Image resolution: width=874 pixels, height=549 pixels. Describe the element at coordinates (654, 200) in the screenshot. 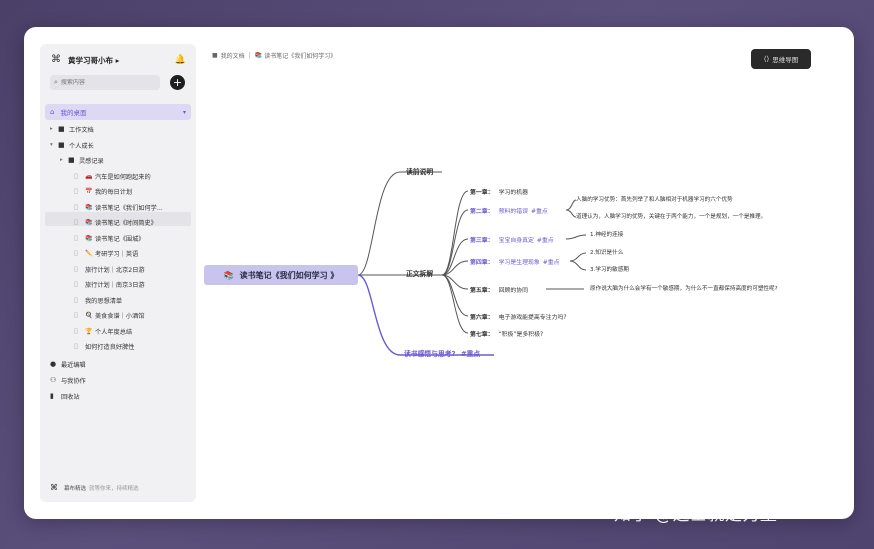

I see `leaf-node: 人脑的学习优势：首先列举了和人脑相对于机器学习的六个优势` at that location.